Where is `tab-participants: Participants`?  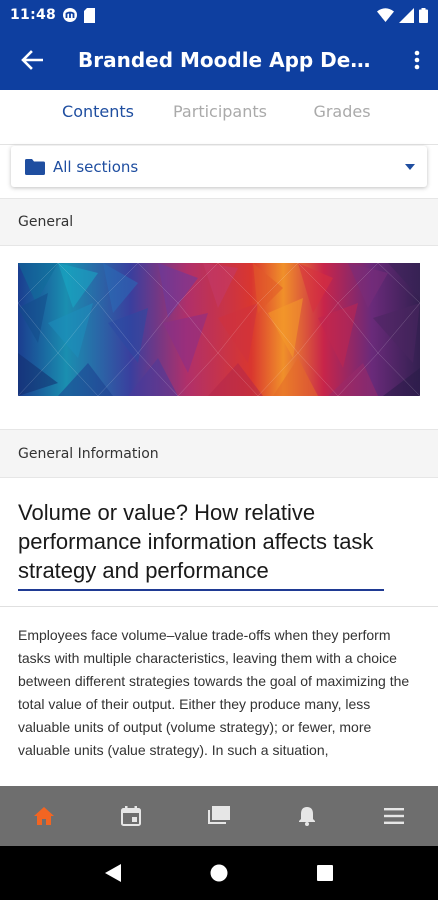
tab-participants: Participants is located at coordinates (220, 117).